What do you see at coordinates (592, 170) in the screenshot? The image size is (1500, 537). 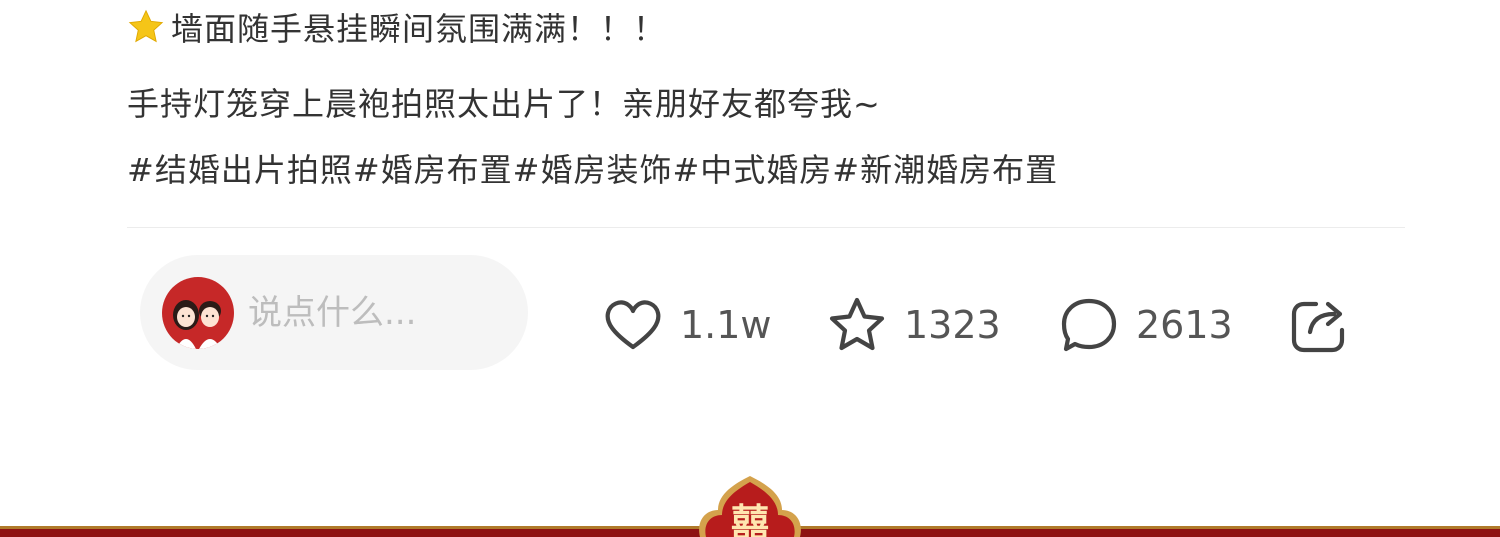 I see `post-hashtags: #结婚出片拍照#婚房布置#婚房装饰#中式婚房#新潮婚房布置` at bounding box center [592, 170].